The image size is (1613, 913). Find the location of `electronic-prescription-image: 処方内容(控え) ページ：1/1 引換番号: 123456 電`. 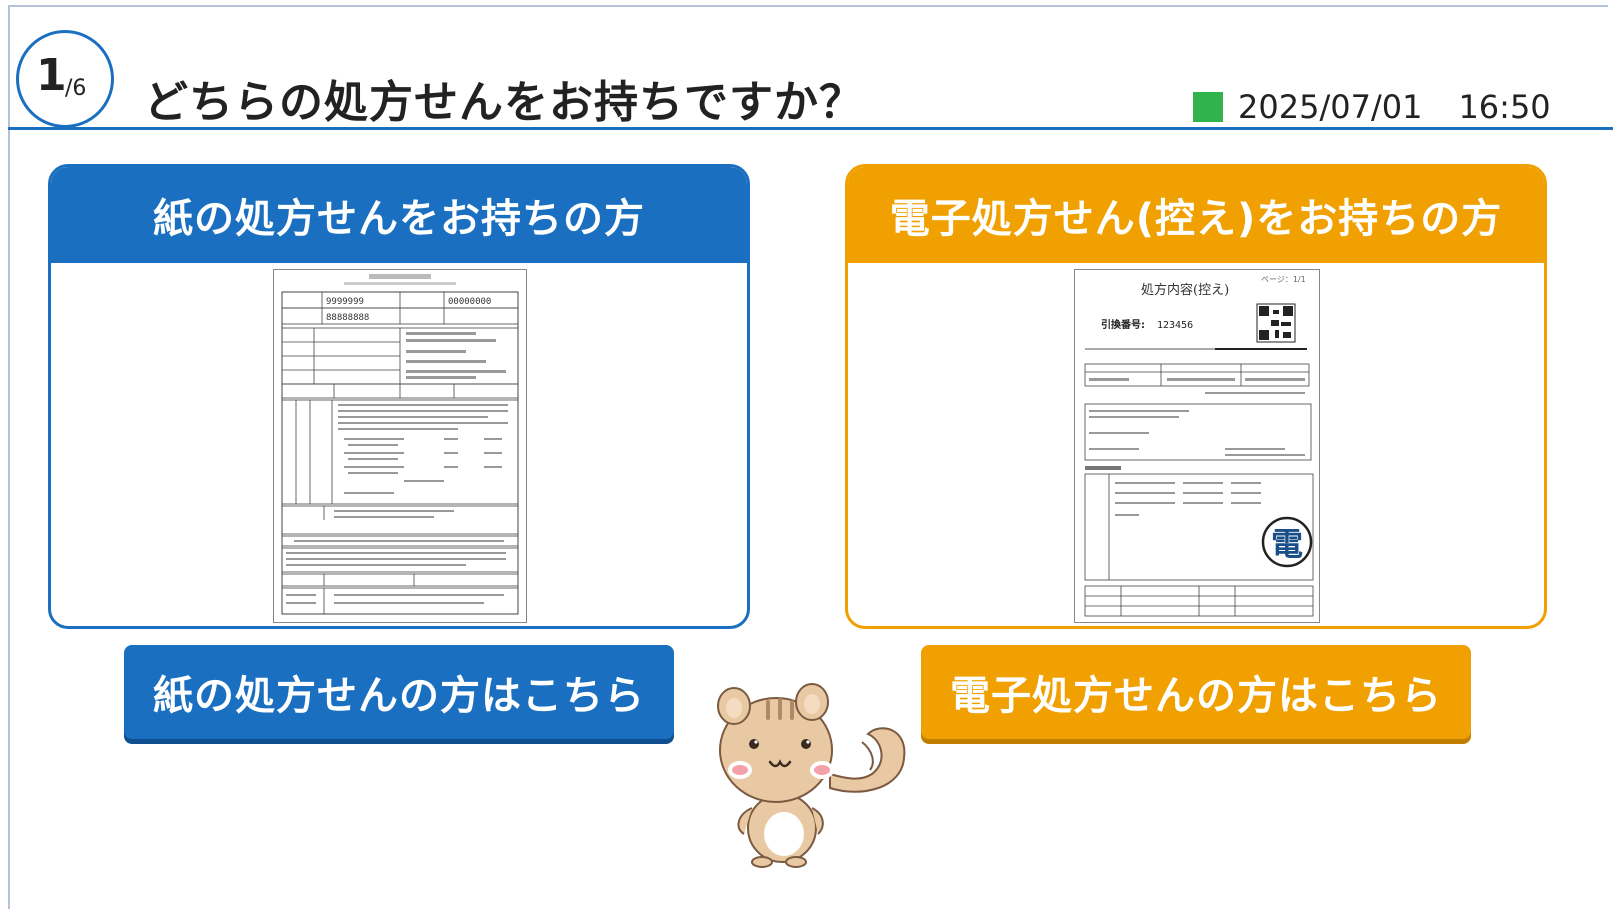

electronic-prescription-image: 処方内容(控え) ページ：1/1 引換番号: 123456 電 is located at coordinates (1197, 446).